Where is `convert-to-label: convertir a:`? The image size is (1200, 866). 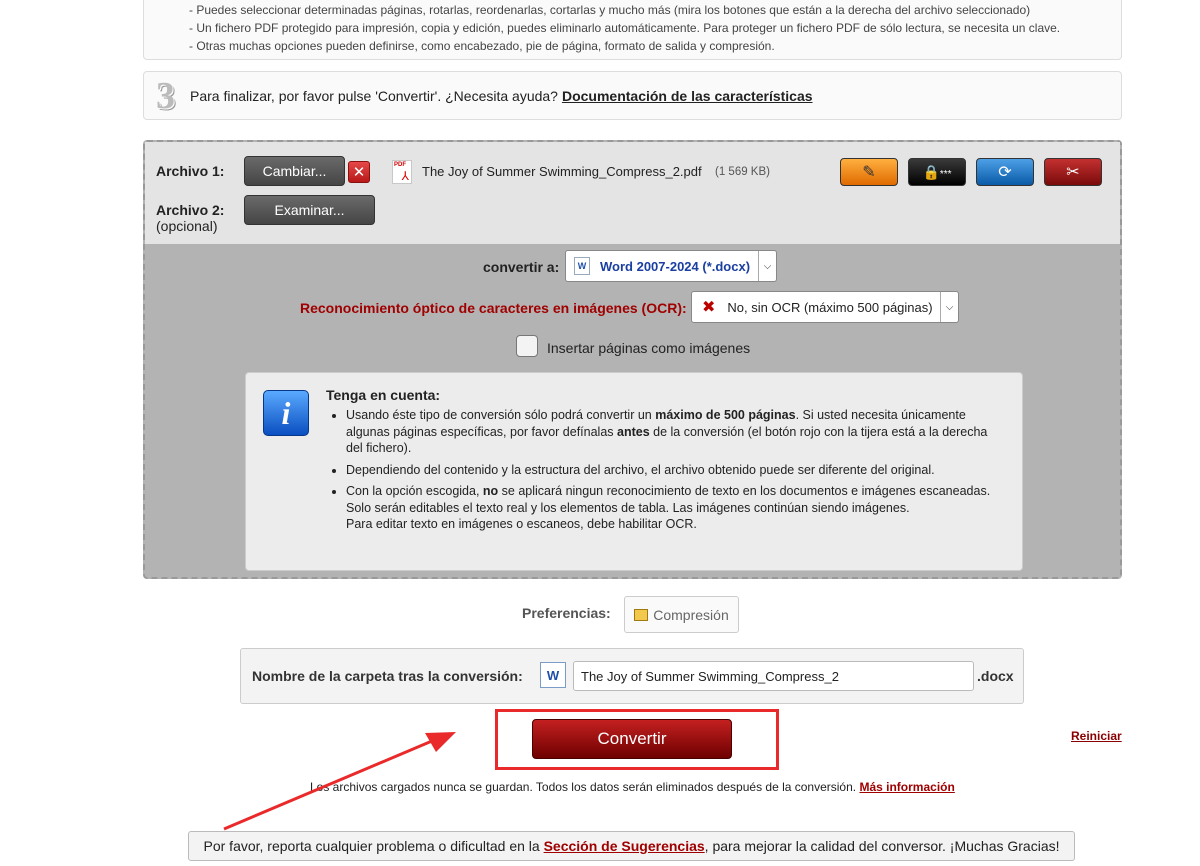 convert-to-label: convertir a: is located at coordinates (521, 267).